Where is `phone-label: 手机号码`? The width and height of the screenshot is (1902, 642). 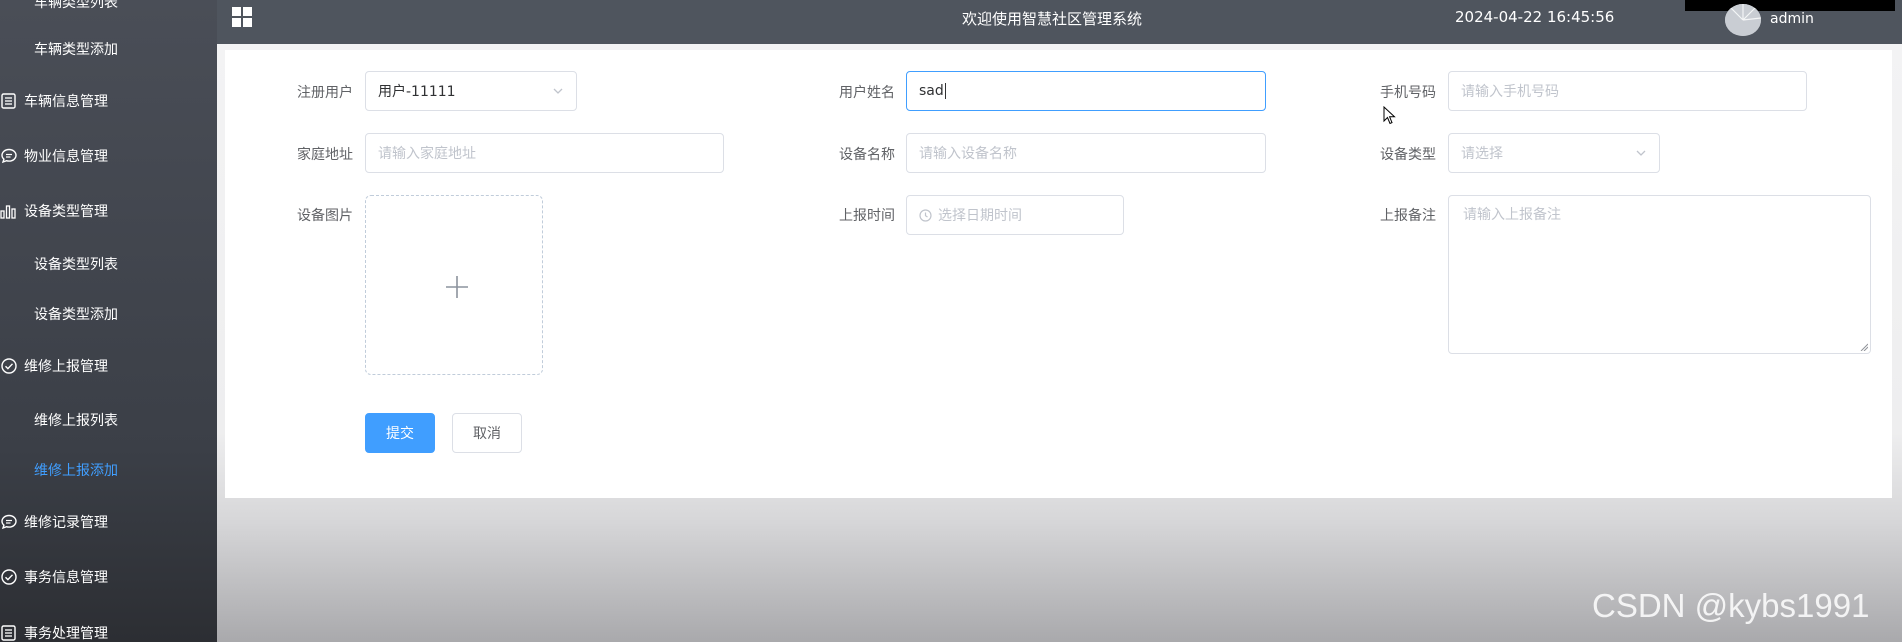
phone-label: 手机号码 is located at coordinates (1408, 93).